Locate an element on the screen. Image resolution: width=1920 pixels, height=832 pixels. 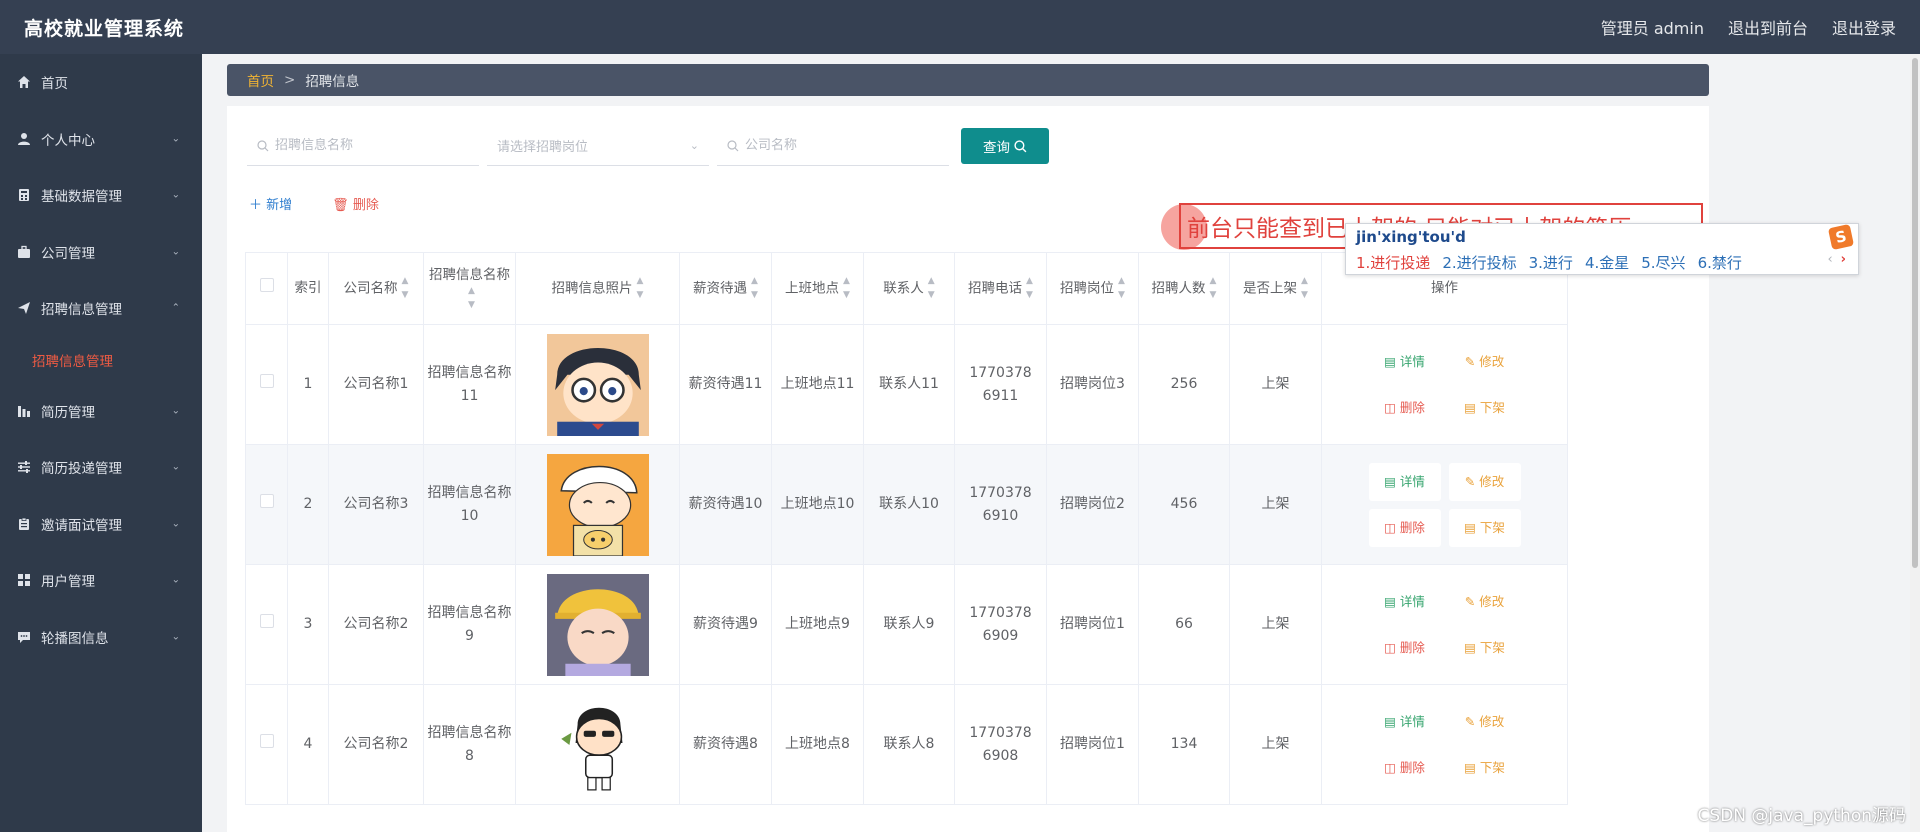
query-button: 查询 is located at coordinates (1005, 146).